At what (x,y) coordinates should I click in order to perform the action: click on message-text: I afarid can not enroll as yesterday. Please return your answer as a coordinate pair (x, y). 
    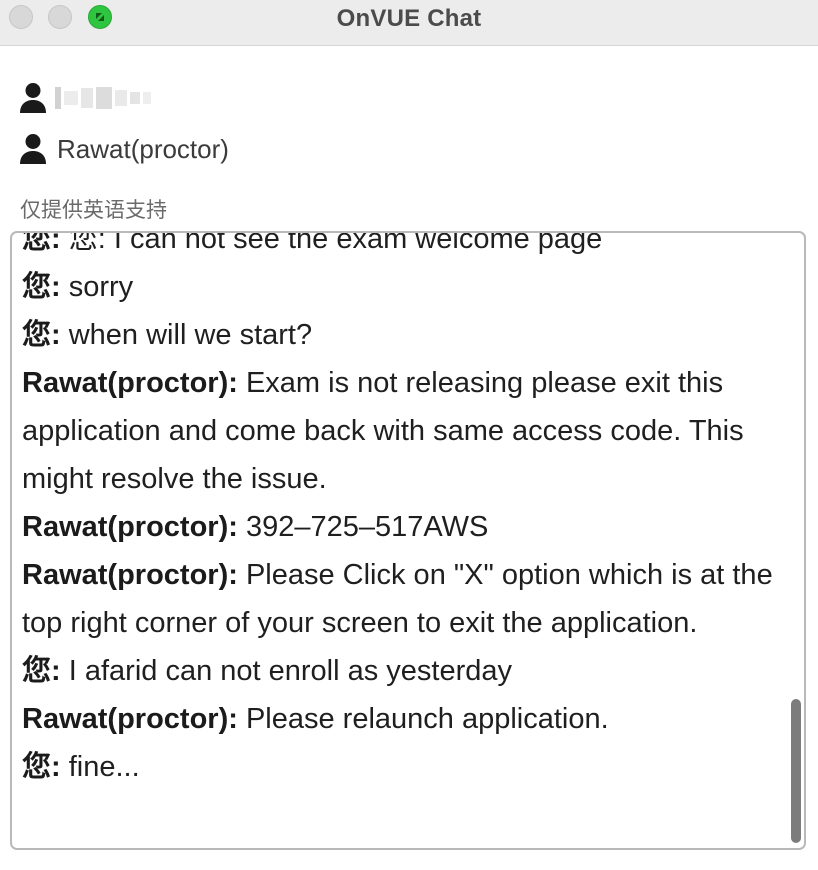
    Looking at the image, I should click on (286, 671).